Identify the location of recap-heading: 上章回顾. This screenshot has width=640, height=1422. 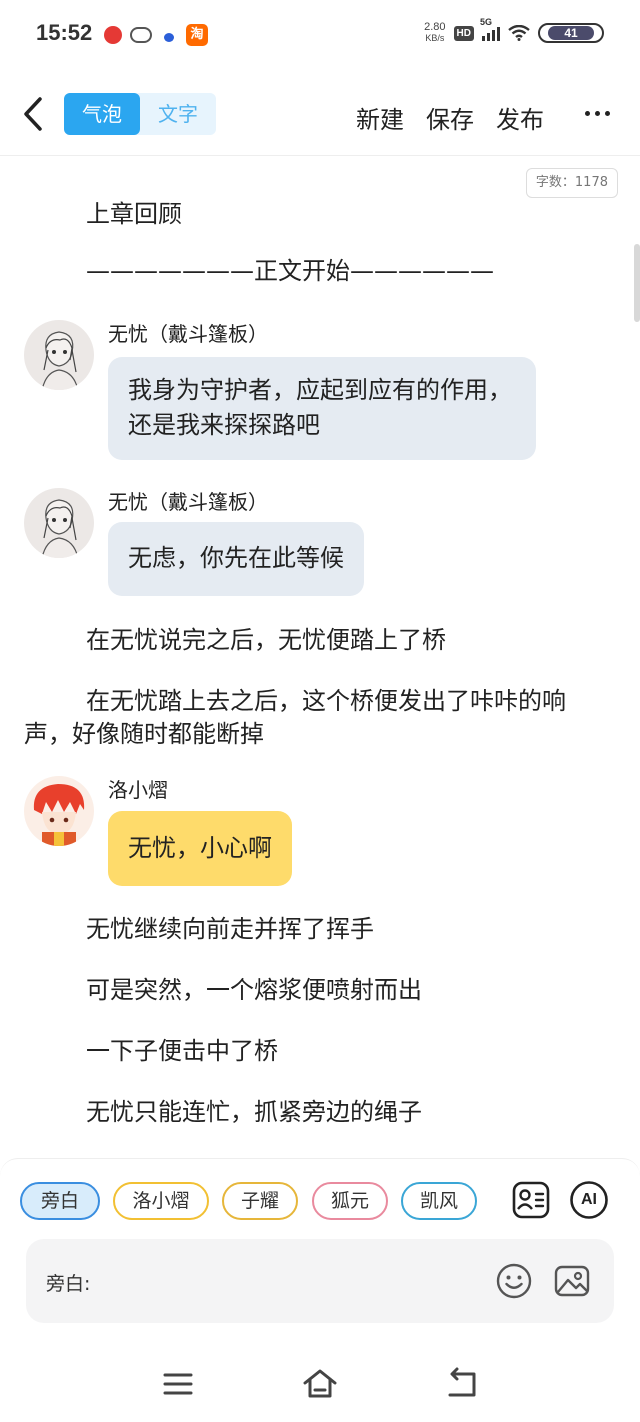
(314, 214).